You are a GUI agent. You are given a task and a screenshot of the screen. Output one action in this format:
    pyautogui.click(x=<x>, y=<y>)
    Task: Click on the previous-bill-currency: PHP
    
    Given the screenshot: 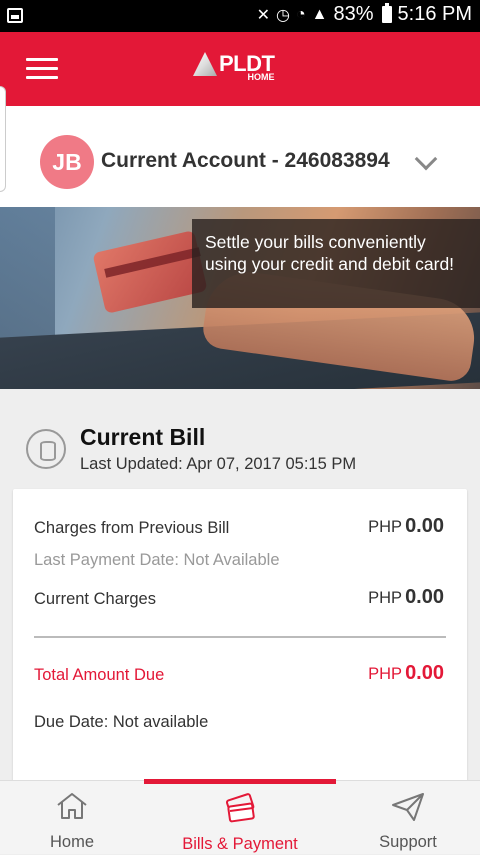 What is the action you would take?
    pyautogui.click(x=385, y=527)
    